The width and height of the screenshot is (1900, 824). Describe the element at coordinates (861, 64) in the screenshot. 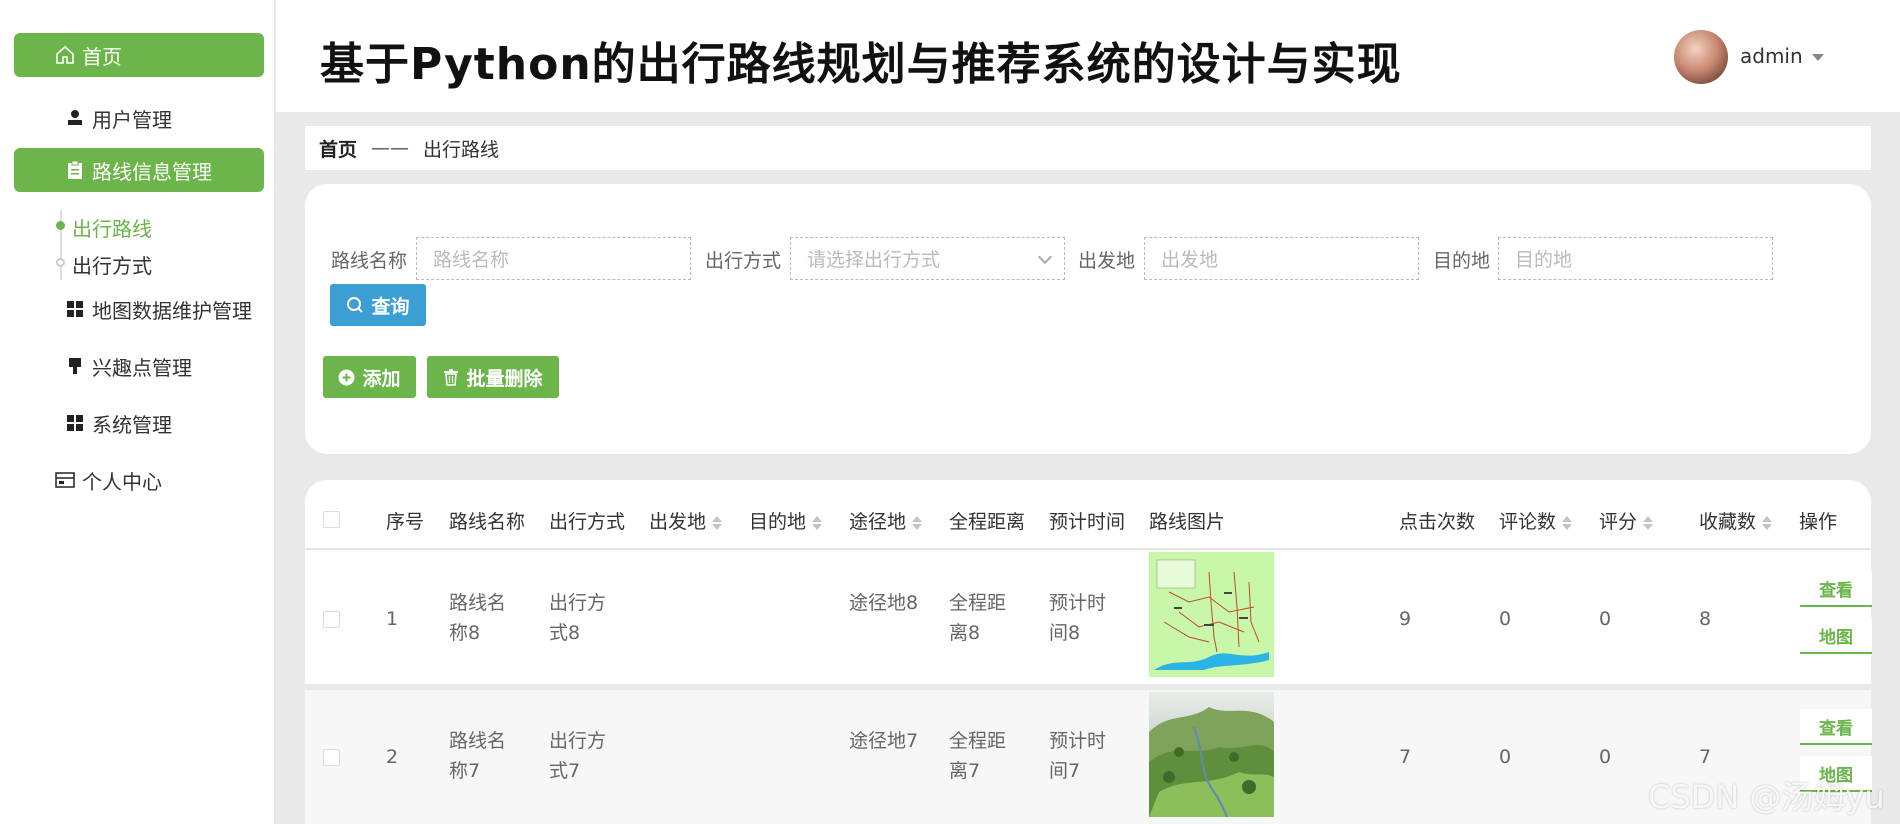

I see `page-title: 基于Python的出行路线规划与推荐系统的设计与实现` at that location.